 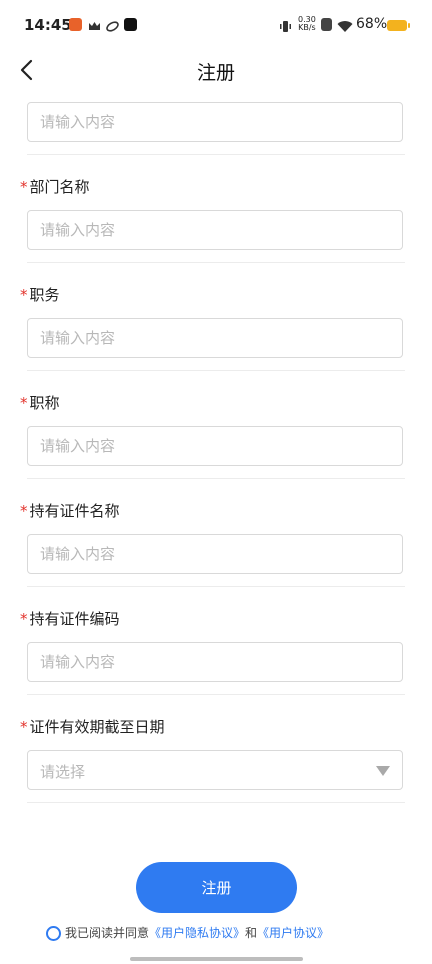 What do you see at coordinates (215, 770) in the screenshot?
I see `expiry-date-select: 请选择` at bounding box center [215, 770].